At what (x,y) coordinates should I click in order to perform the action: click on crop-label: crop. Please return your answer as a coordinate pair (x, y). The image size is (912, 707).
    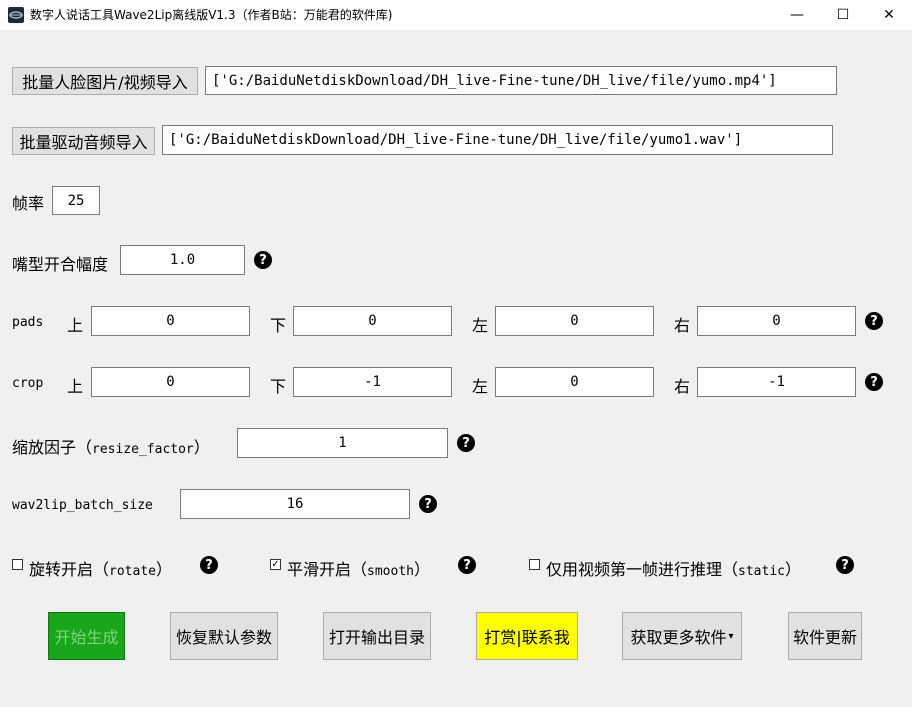
    Looking at the image, I should click on (28, 383).